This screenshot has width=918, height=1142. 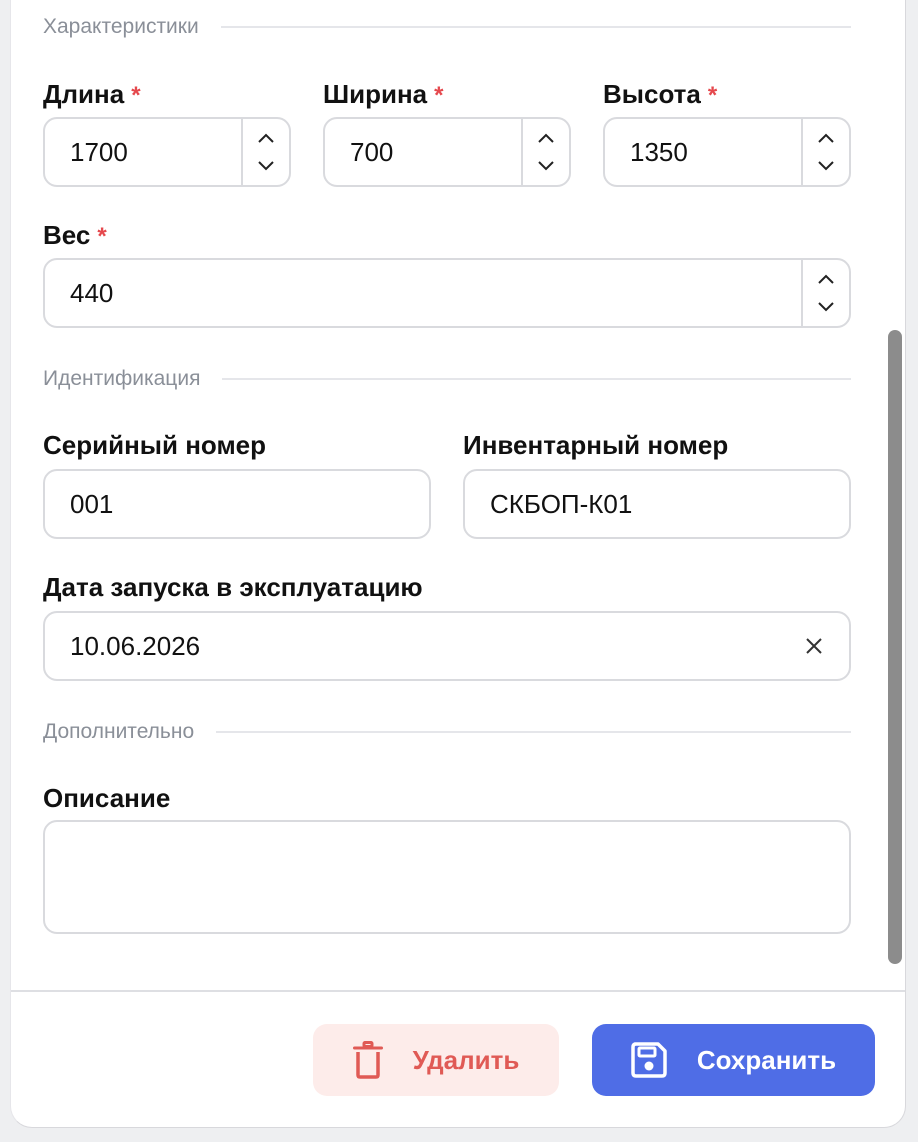 What do you see at coordinates (143, 152) in the screenshot?
I see `length-value: 1700` at bounding box center [143, 152].